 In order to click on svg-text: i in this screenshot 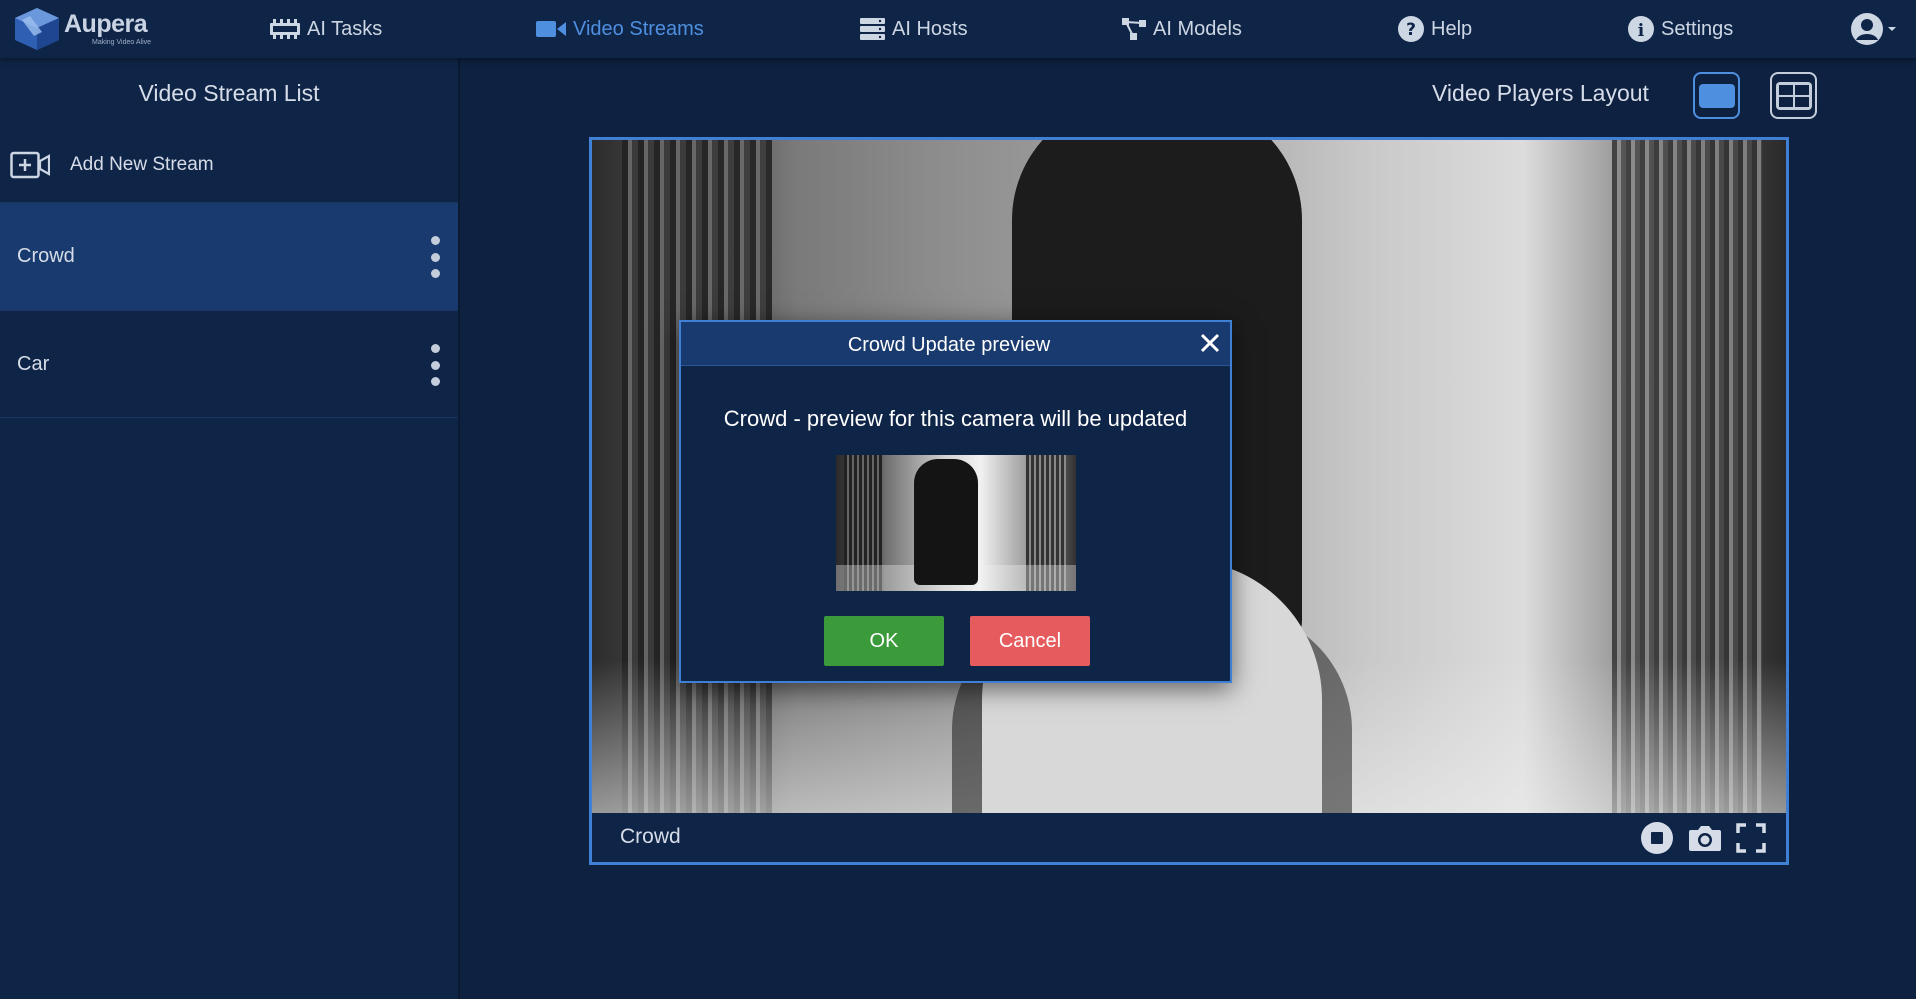, I will do `click(1641, 31)`.